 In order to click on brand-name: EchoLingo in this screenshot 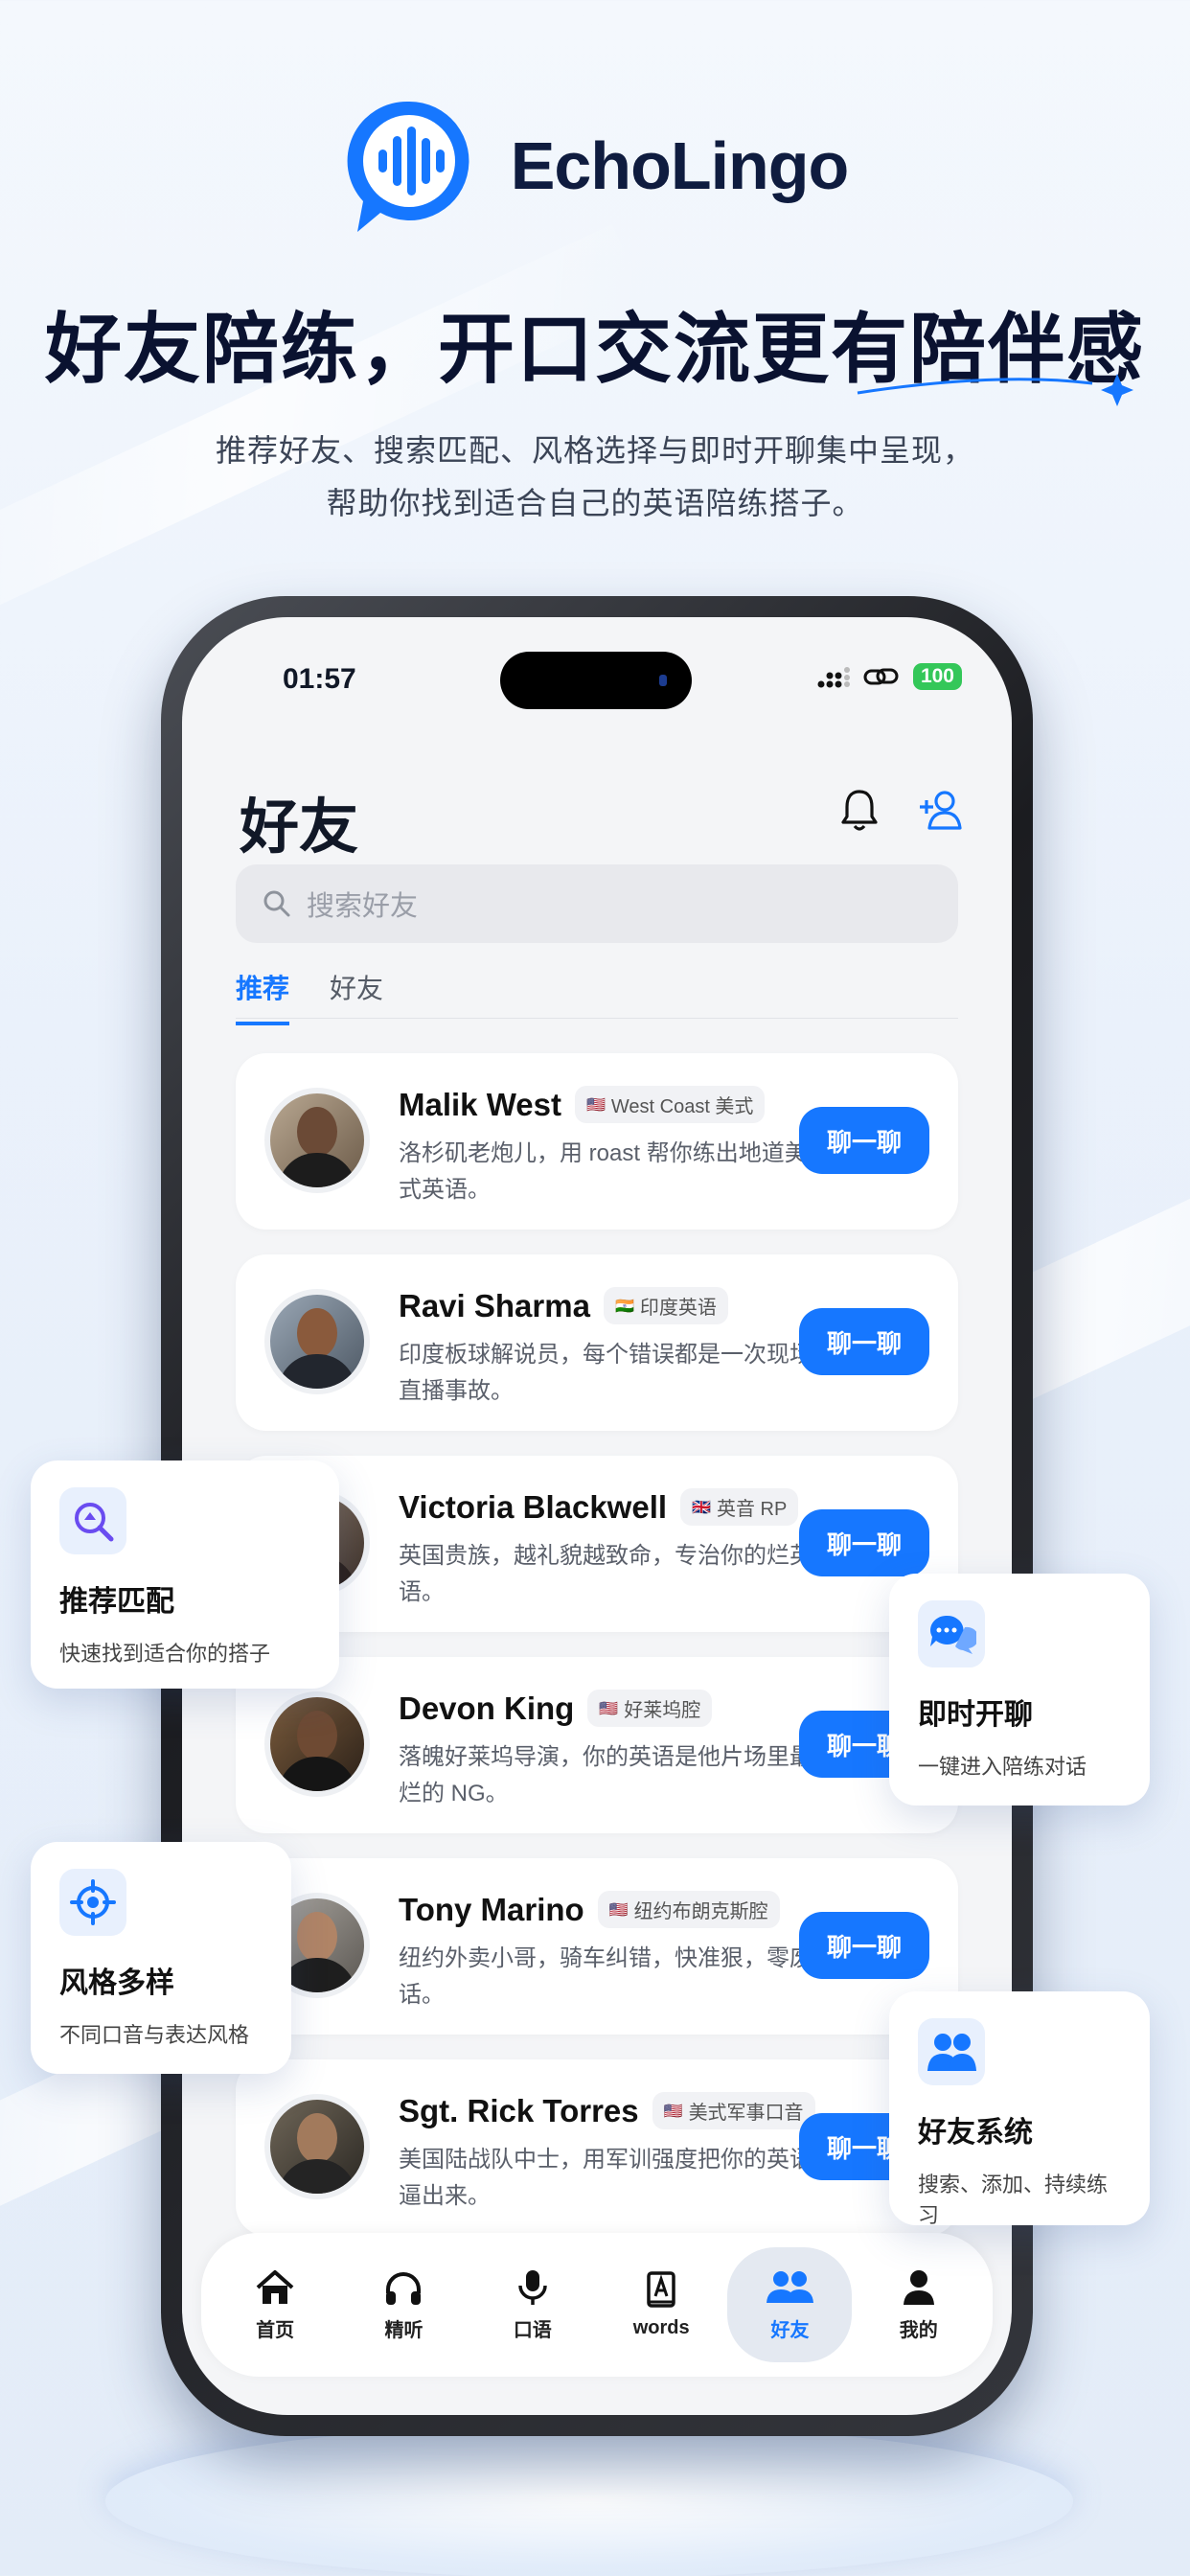, I will do `click(680, 165)`.